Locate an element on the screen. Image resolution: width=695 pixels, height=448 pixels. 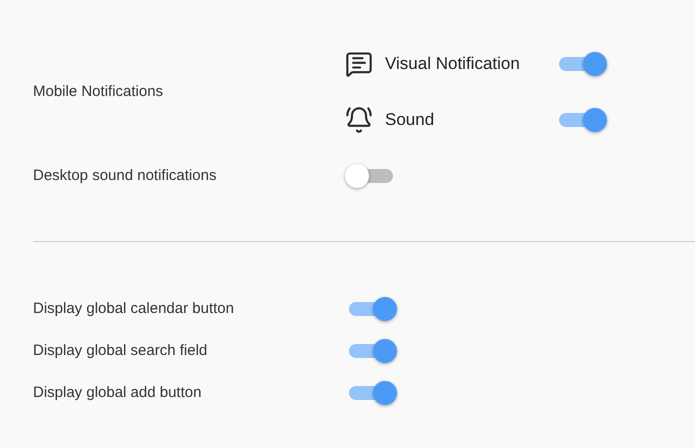
message-icon is located at coordinates (359, 64).